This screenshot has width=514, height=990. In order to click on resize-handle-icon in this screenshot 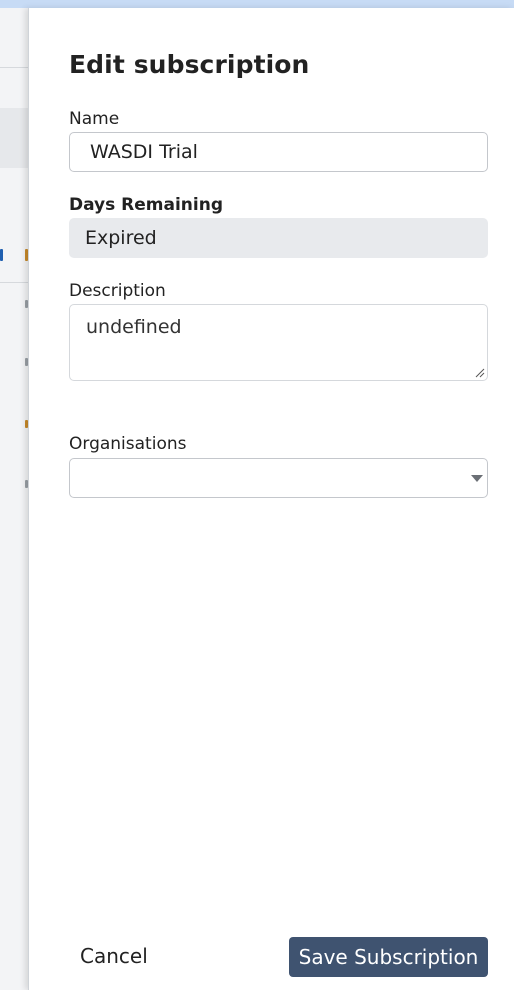, I will do `click(480, 373)`.